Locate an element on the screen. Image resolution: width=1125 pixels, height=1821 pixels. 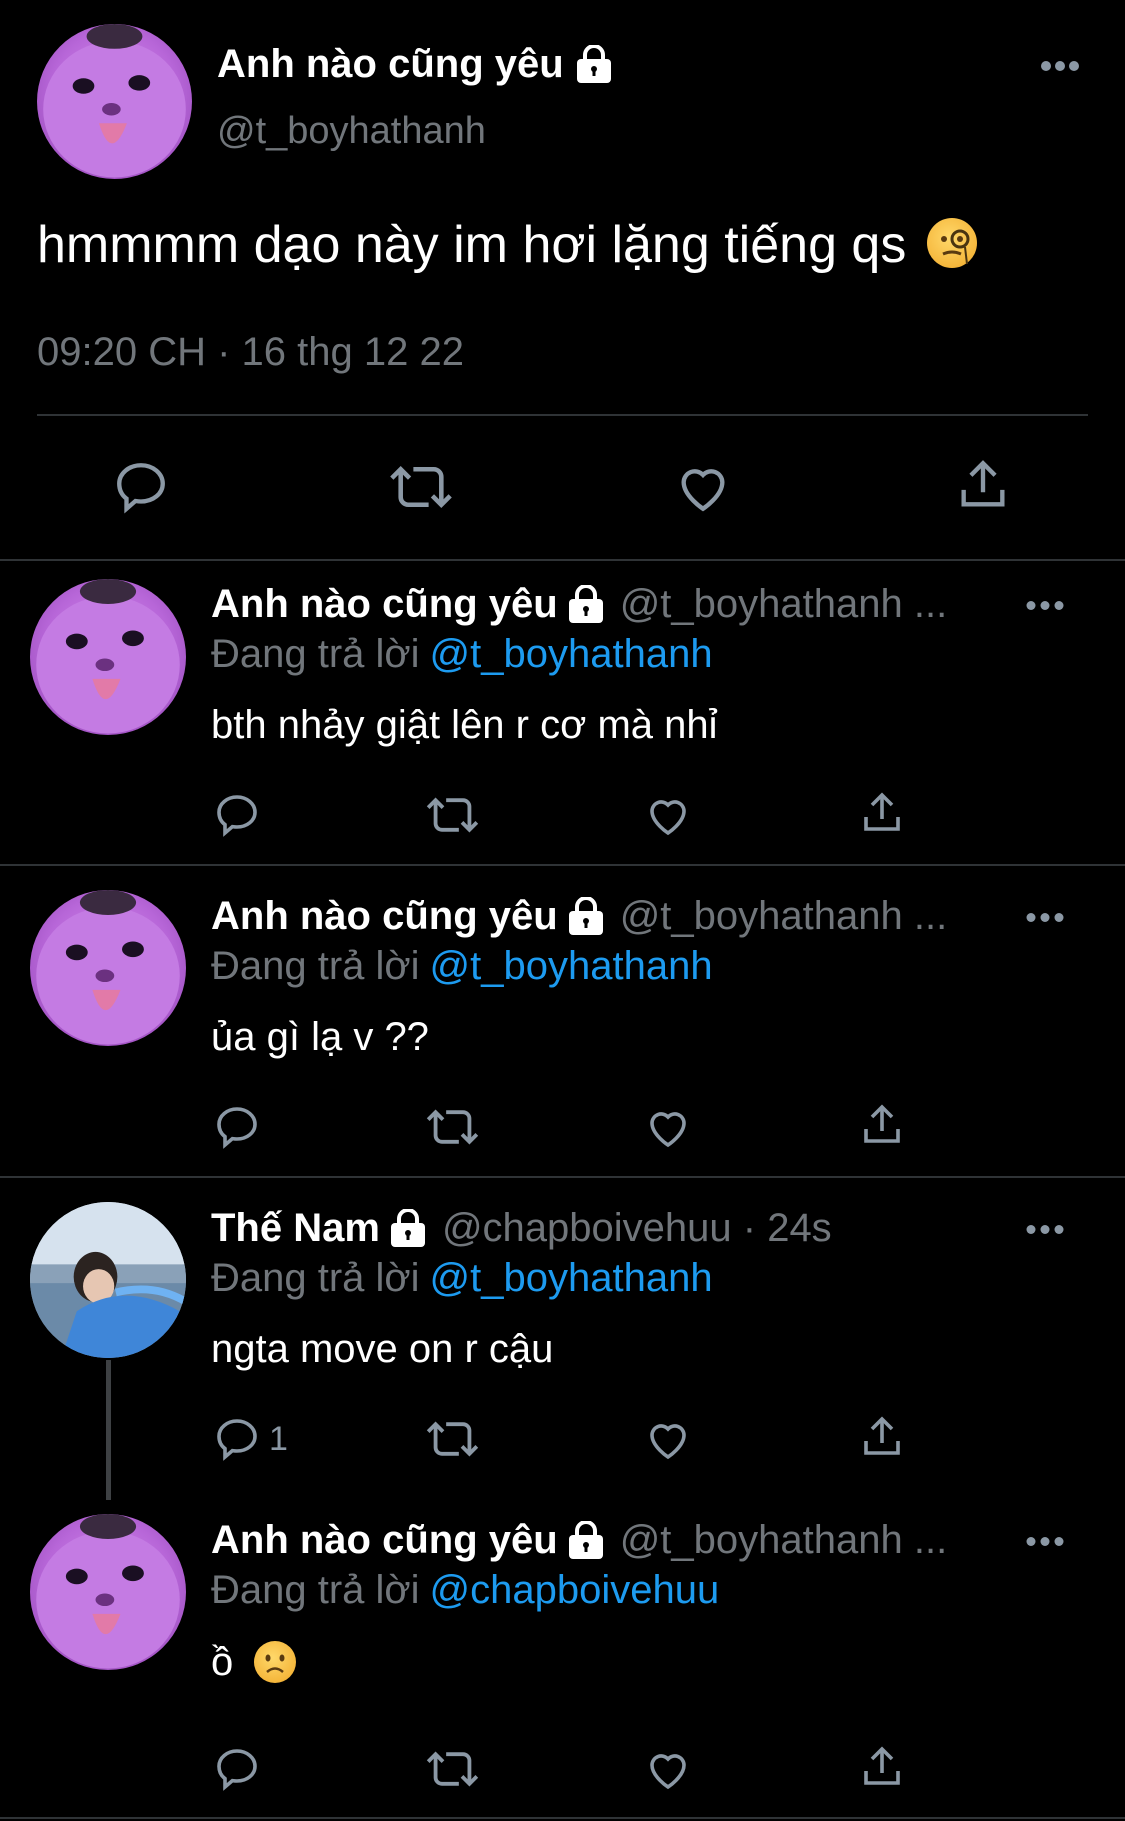
reply-header: Thế Nam @chapboivehuu · 24s is located at coordinates (521, 1228).